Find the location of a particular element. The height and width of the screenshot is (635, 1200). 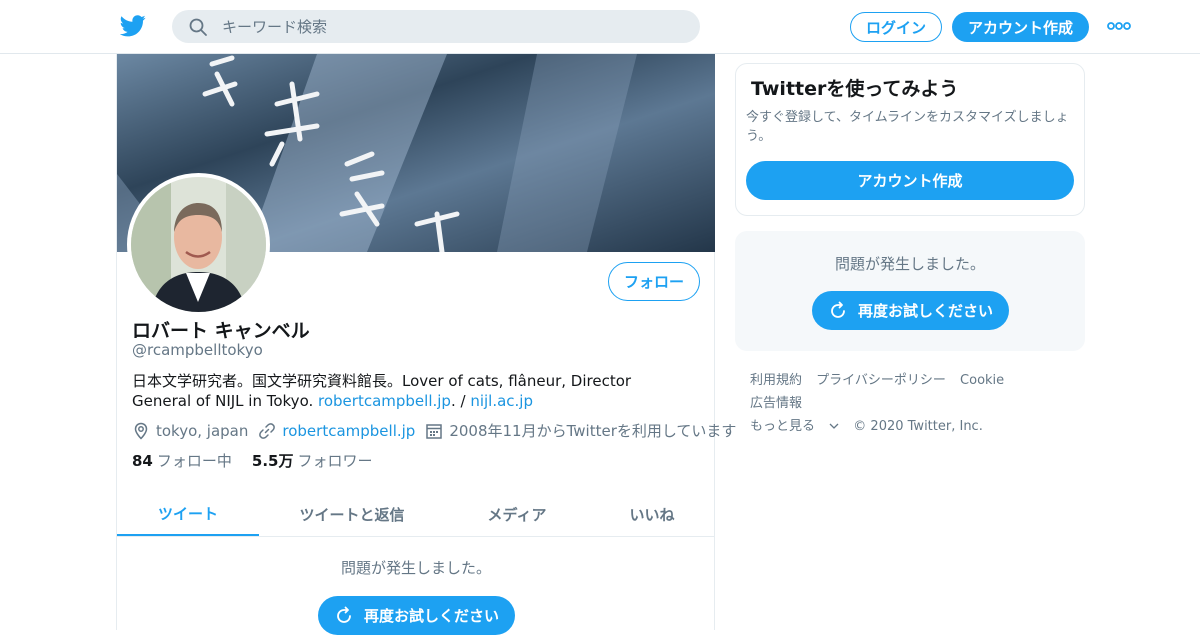

footer-more-link: もっと見る is located at coordinates (794, 426).